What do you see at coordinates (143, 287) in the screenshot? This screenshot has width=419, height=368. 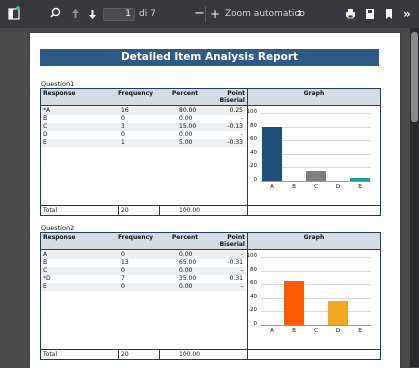 I see `table-row: E 0 0.00 -` at bounding box center [143, 287].